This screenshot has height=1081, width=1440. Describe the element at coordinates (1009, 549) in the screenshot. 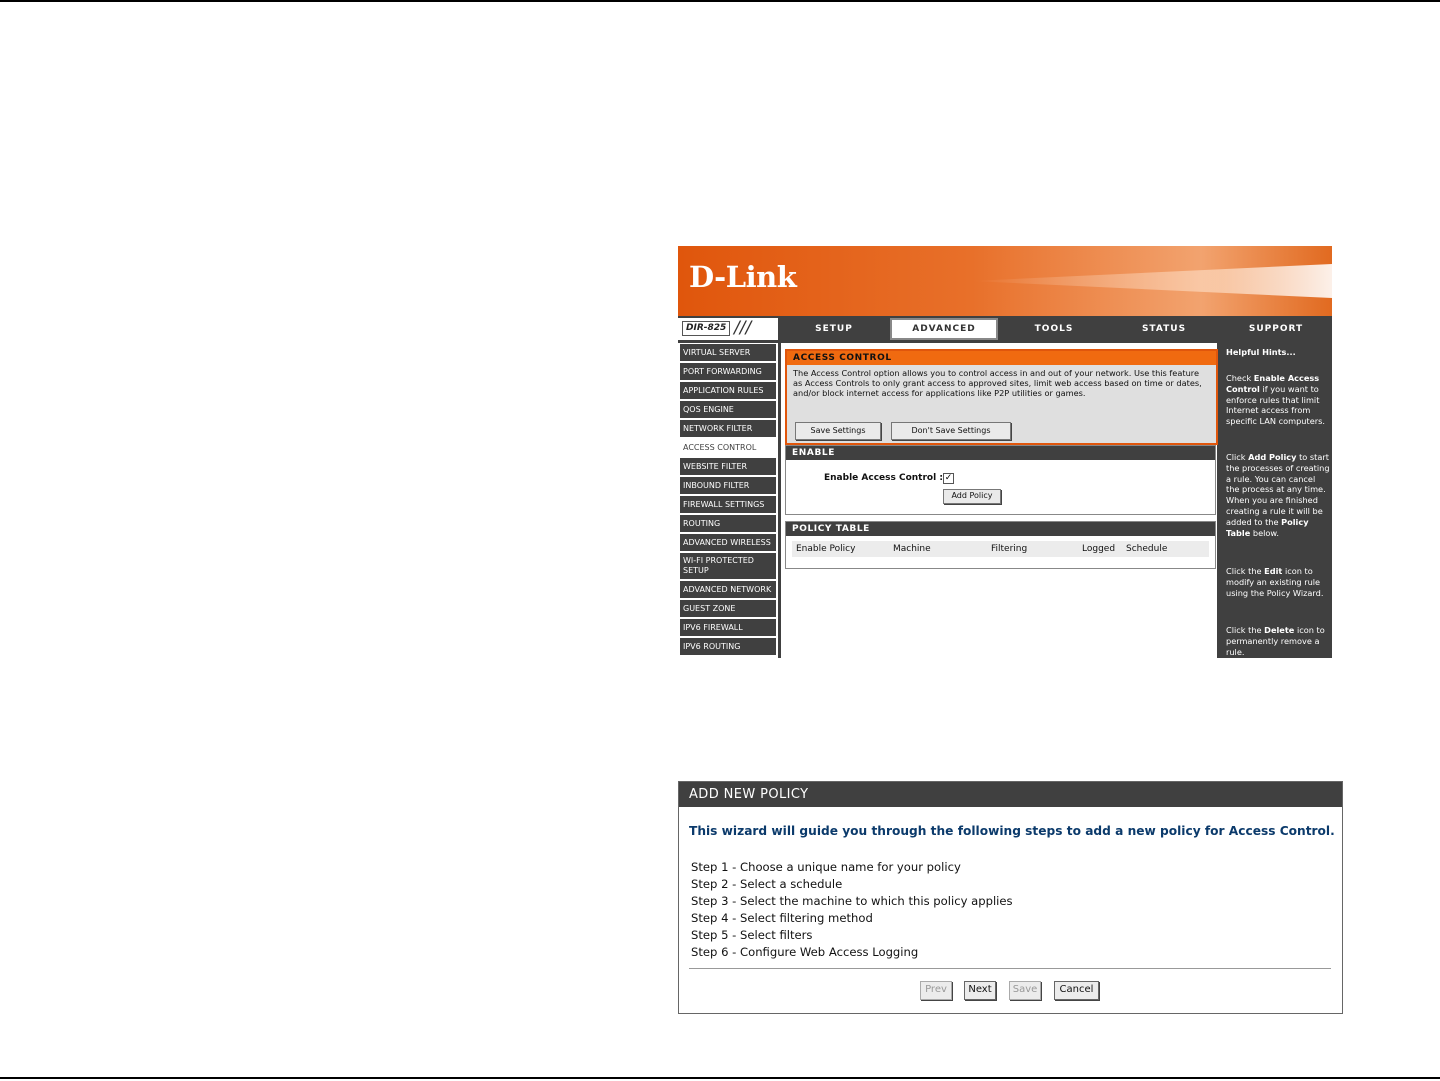

I see `col-filtering: Filtering` at that location.